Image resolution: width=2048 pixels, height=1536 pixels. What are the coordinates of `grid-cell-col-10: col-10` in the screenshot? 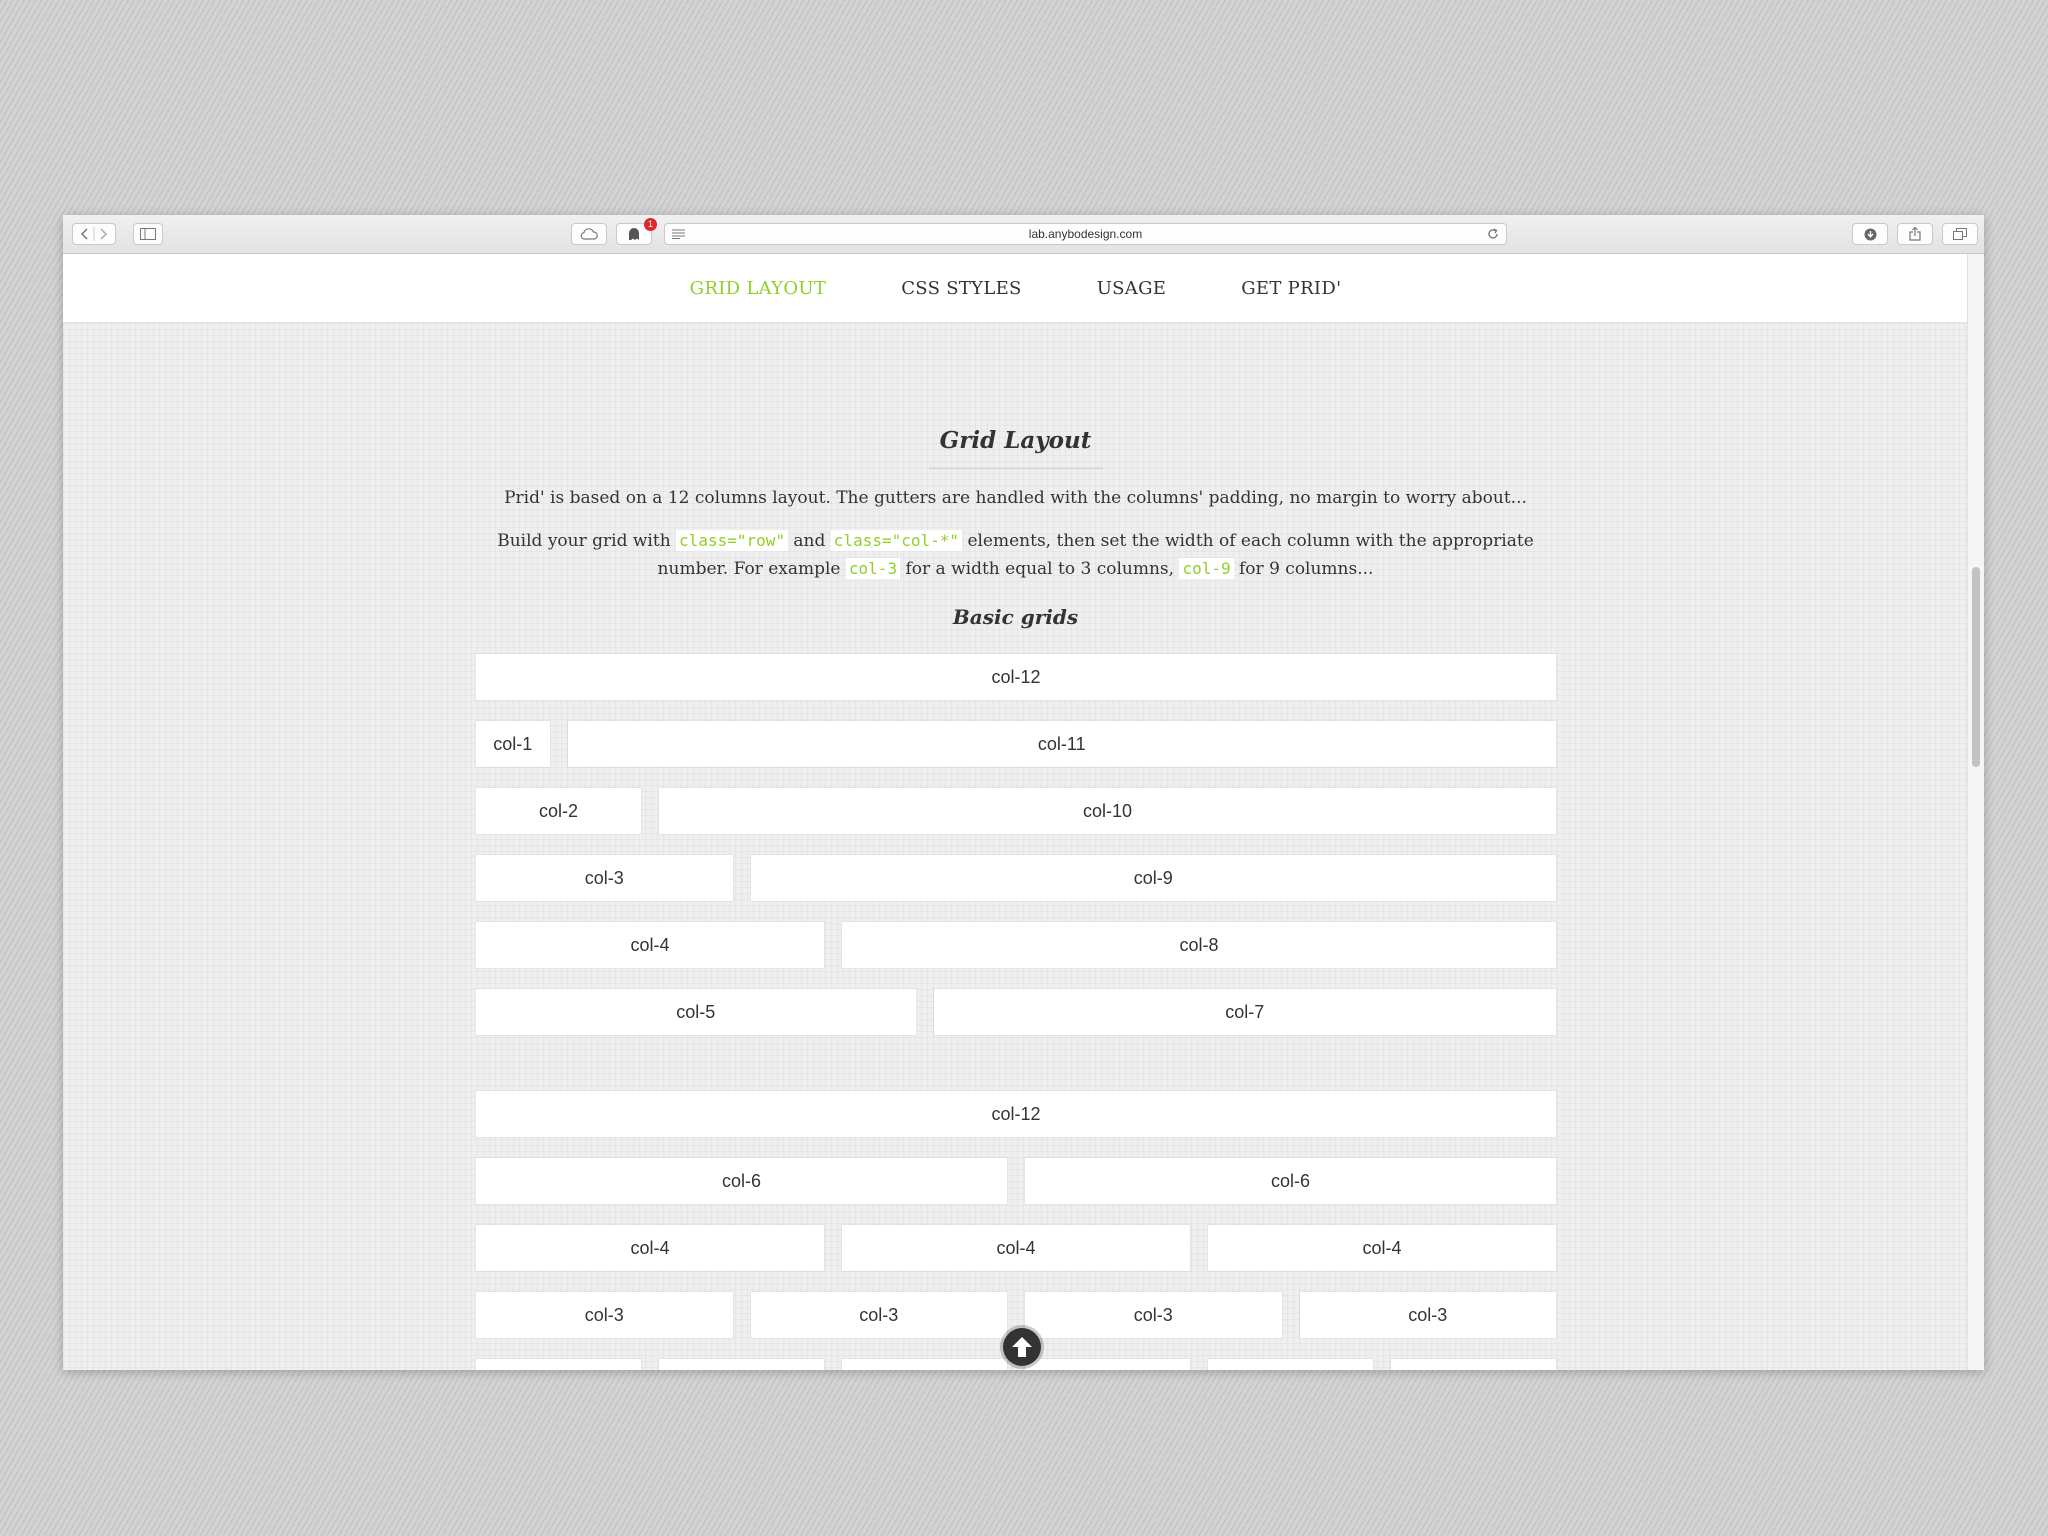 It's located at (1107, 811).